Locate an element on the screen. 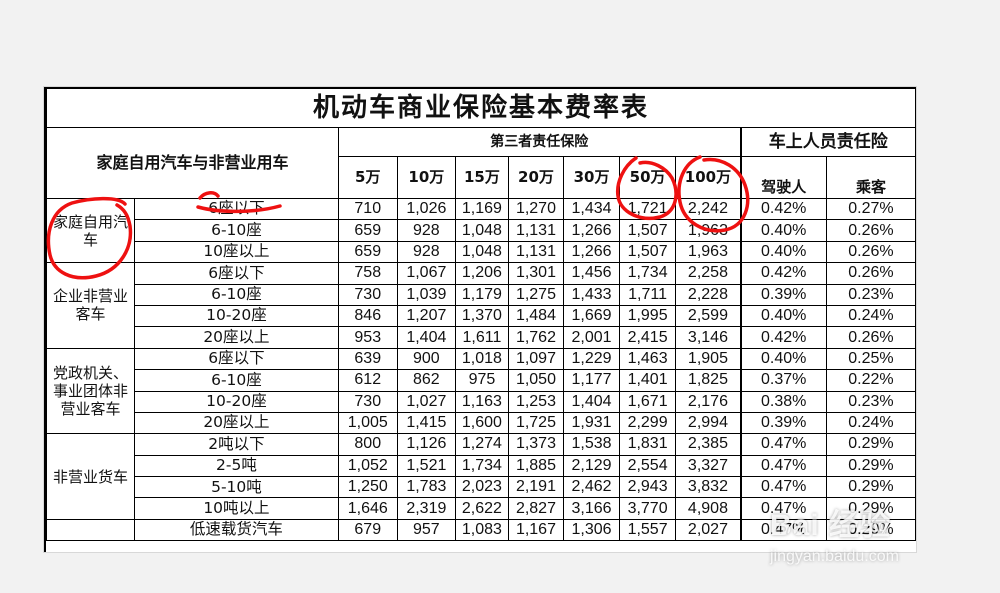 This screenshot has width=1000, height=593. rate-cell: 1,048 is located at coordinates (482, 252).